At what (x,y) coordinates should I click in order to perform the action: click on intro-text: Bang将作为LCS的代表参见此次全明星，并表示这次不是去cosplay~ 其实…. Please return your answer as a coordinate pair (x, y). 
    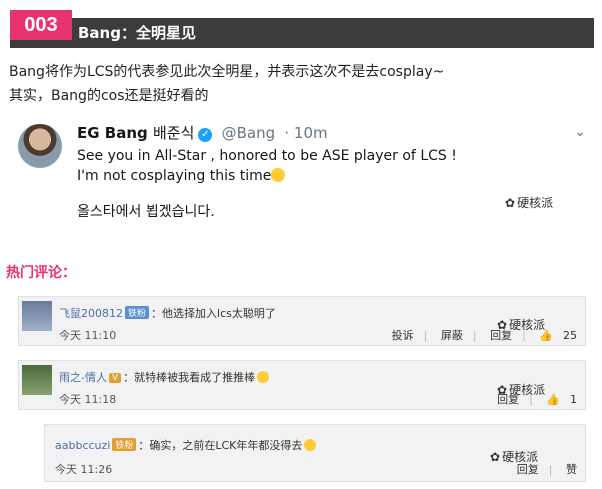
    Looking at the image, I should click on (301, 84).